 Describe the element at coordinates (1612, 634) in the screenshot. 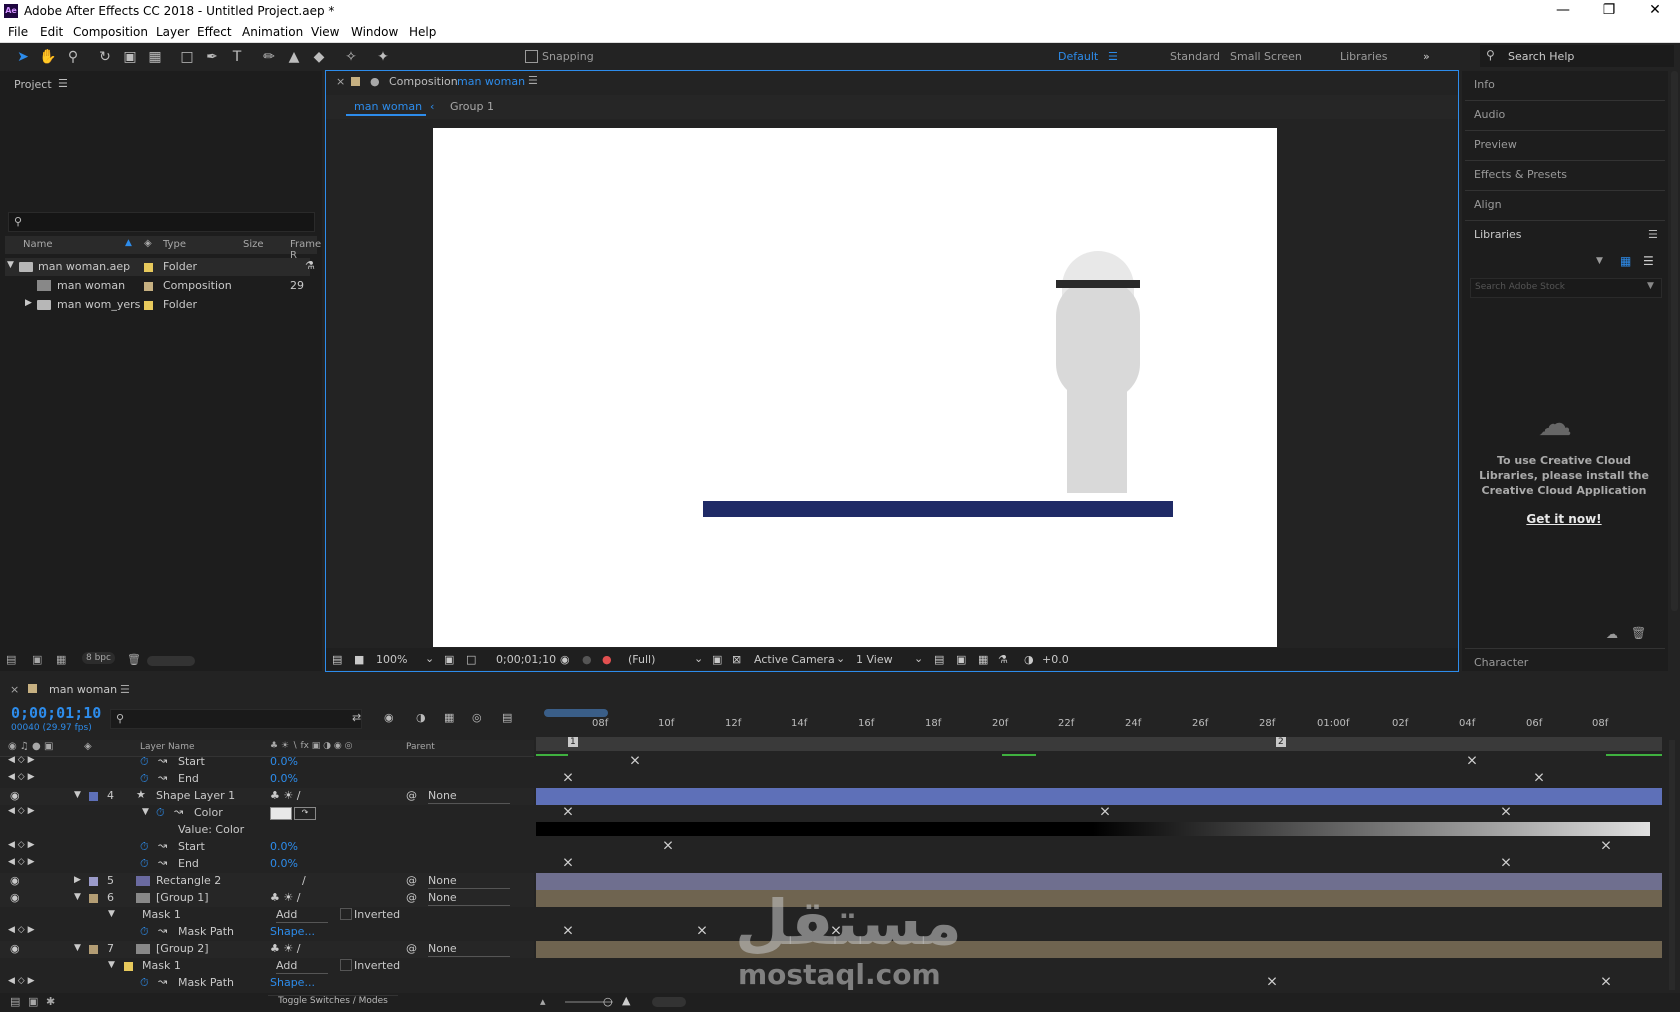

I see `cloud-sync-icon: ☁` at that location.